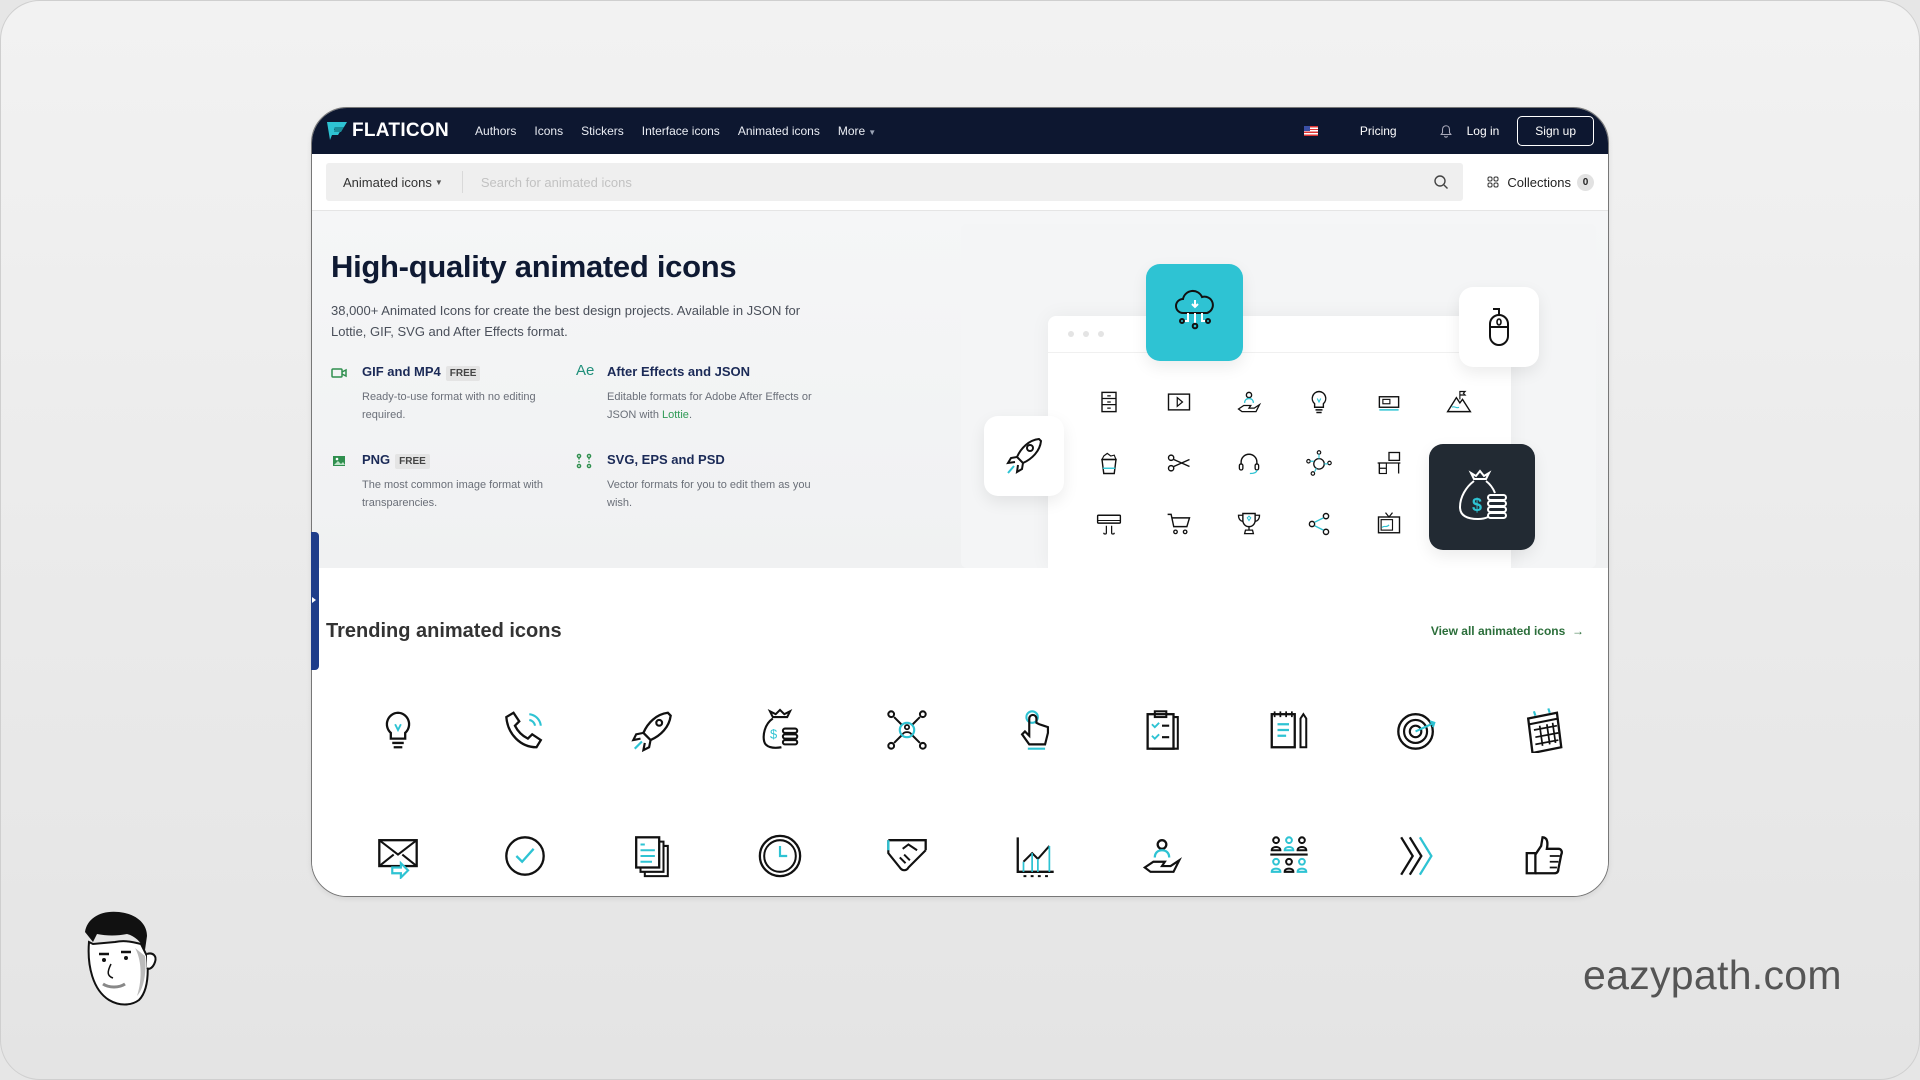 The width and height of the screenshot is (1920, 1080). I want to click on clipboard-icon, so click(1161, 730).